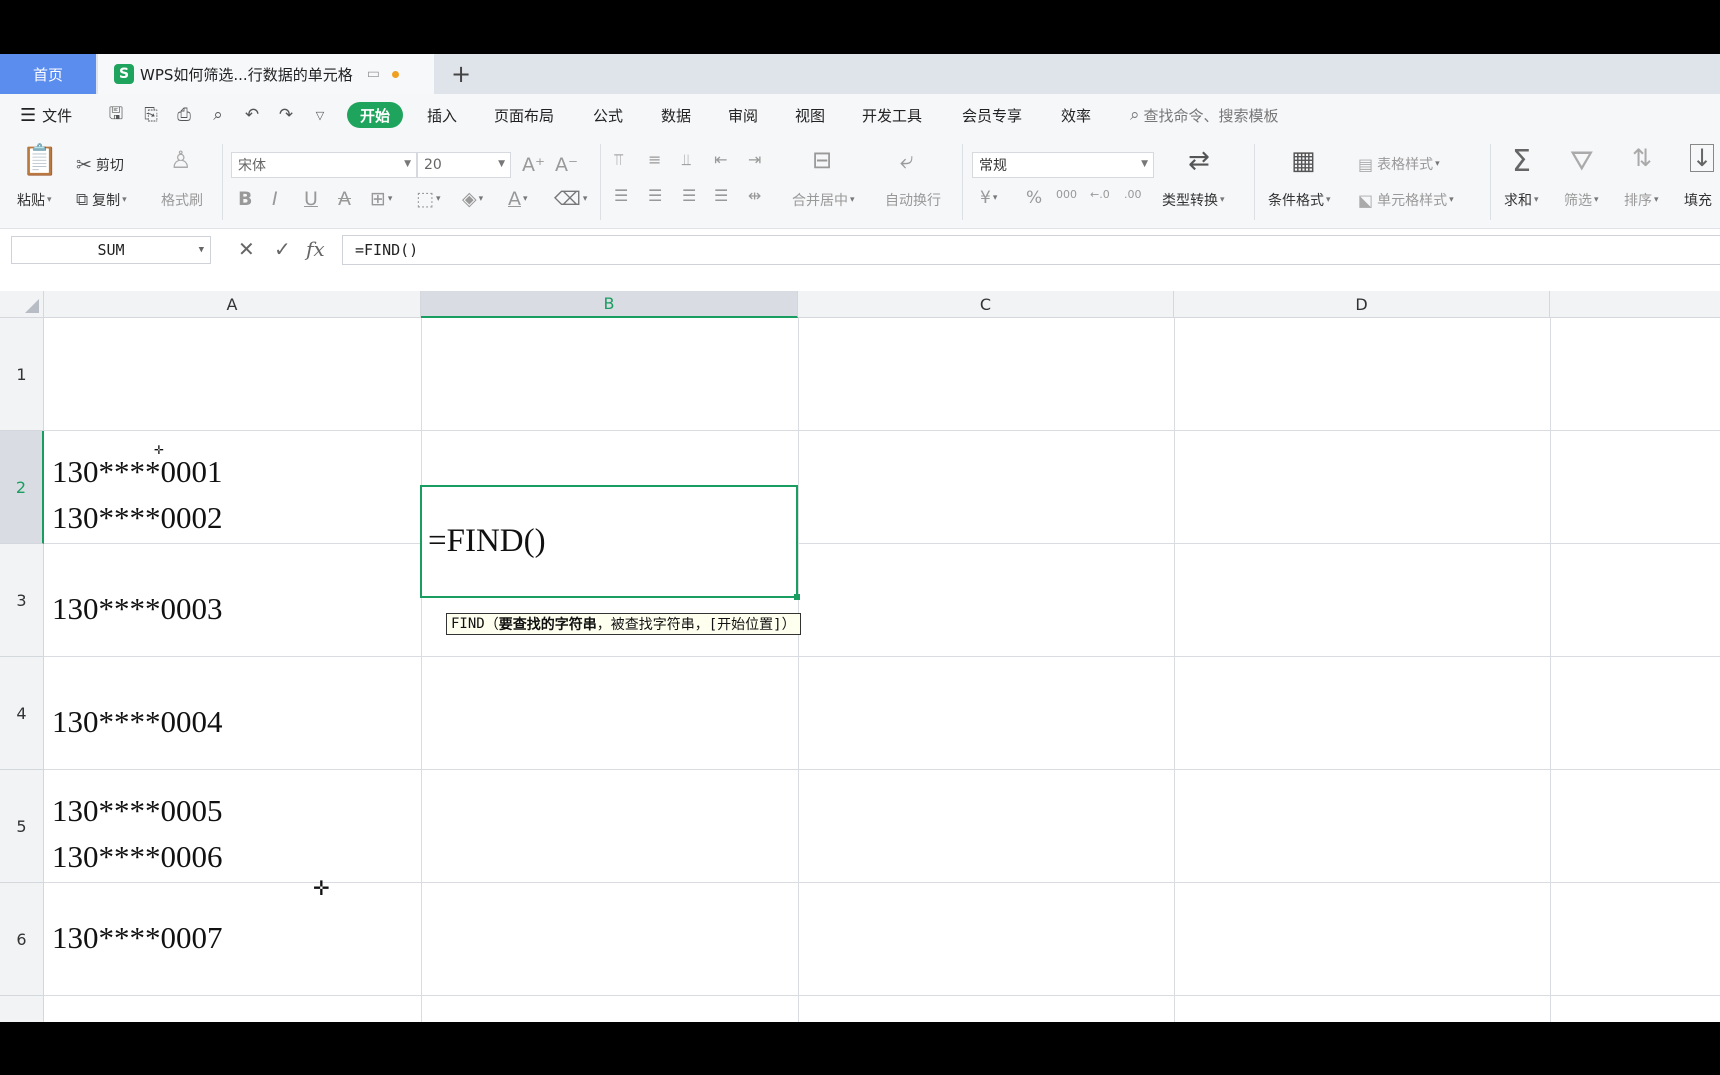 The height and width of the screenshot is (1075, 1720). I want to click on bold-icon: B, so click(245, 199).